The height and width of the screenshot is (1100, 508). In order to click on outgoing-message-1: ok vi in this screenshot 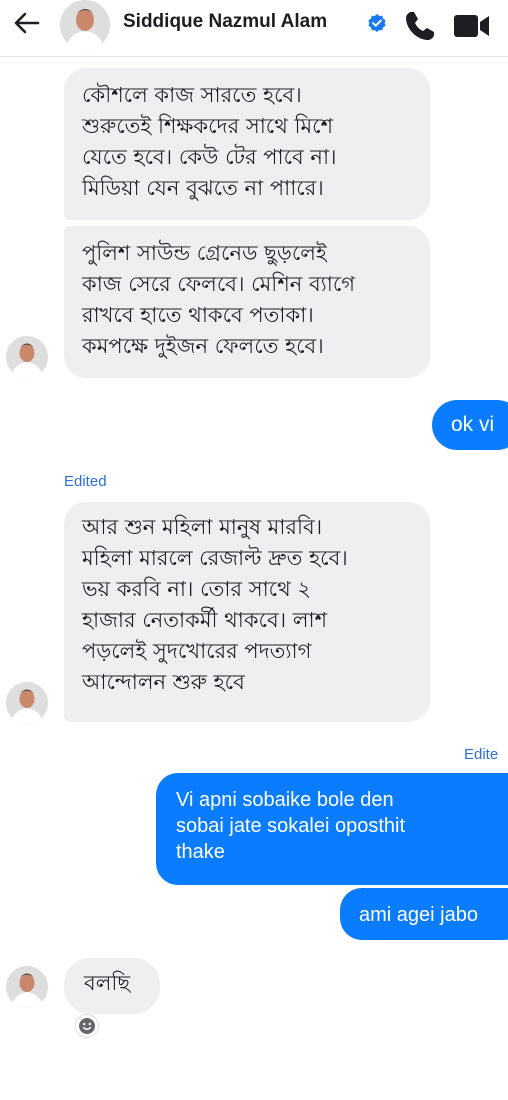, I will do `click(470, 425)`.